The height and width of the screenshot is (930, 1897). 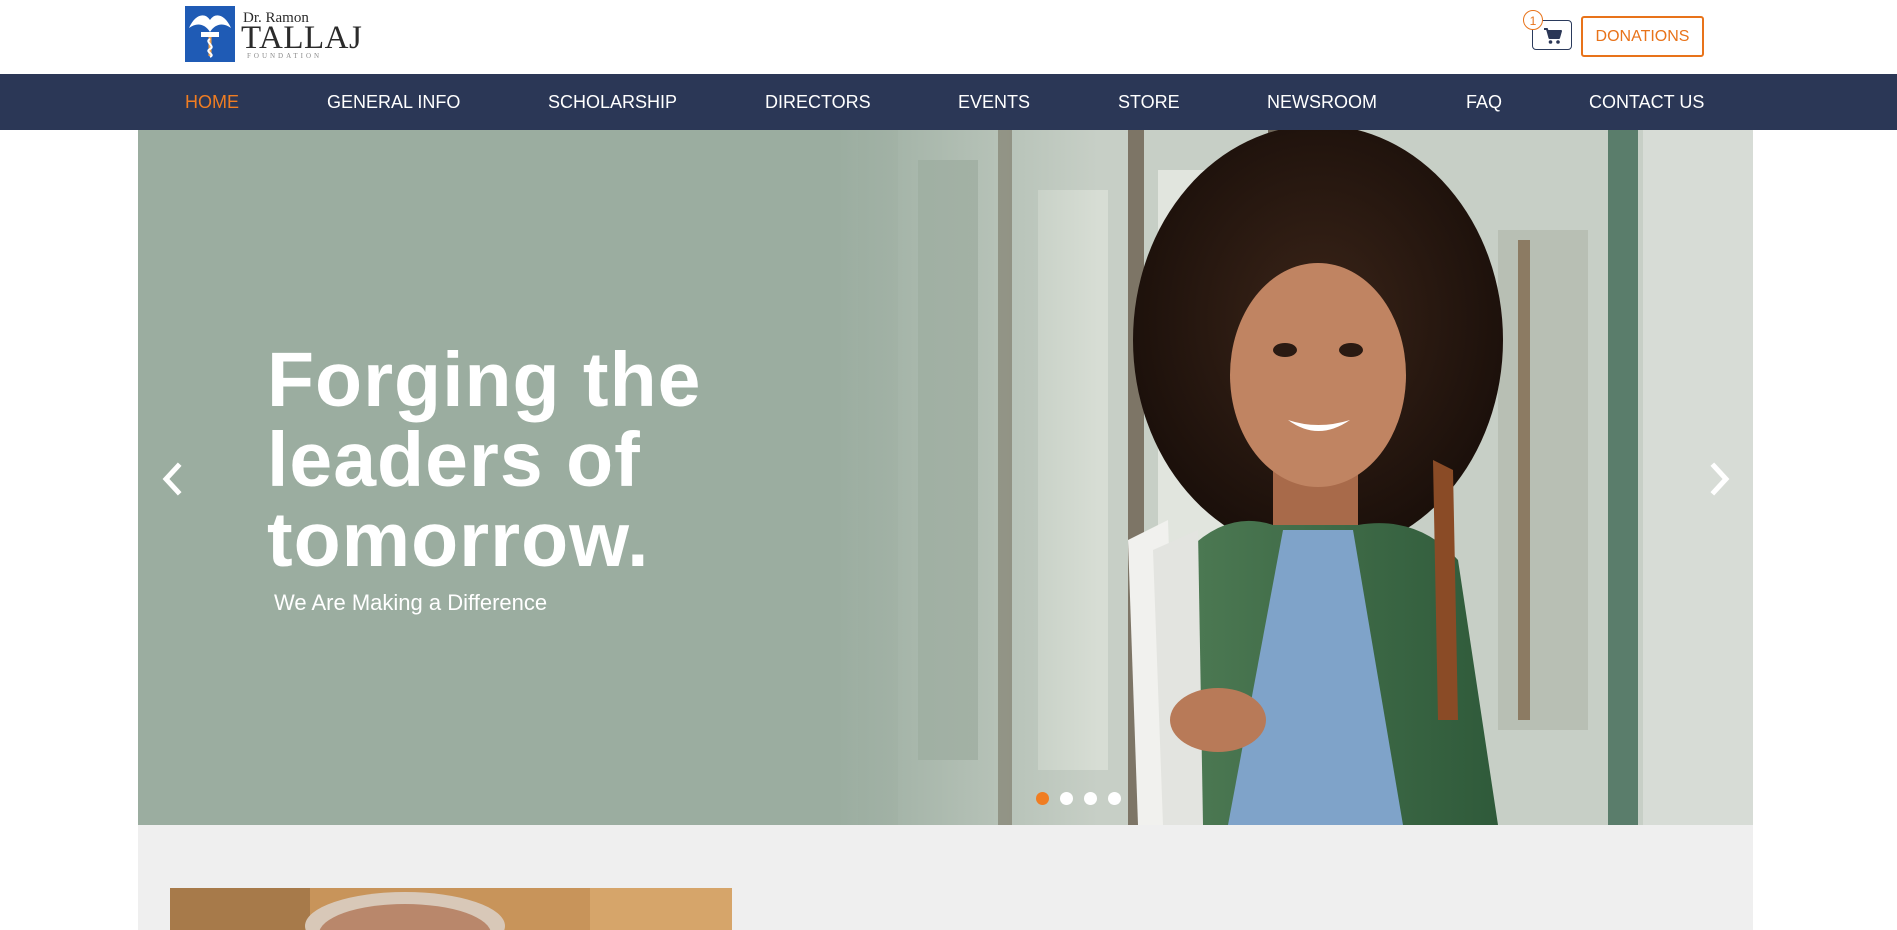 I want to click on foundation-logo: Dr. Ramon TALLAJ FOUNDATION, so click(x=273, y=35).